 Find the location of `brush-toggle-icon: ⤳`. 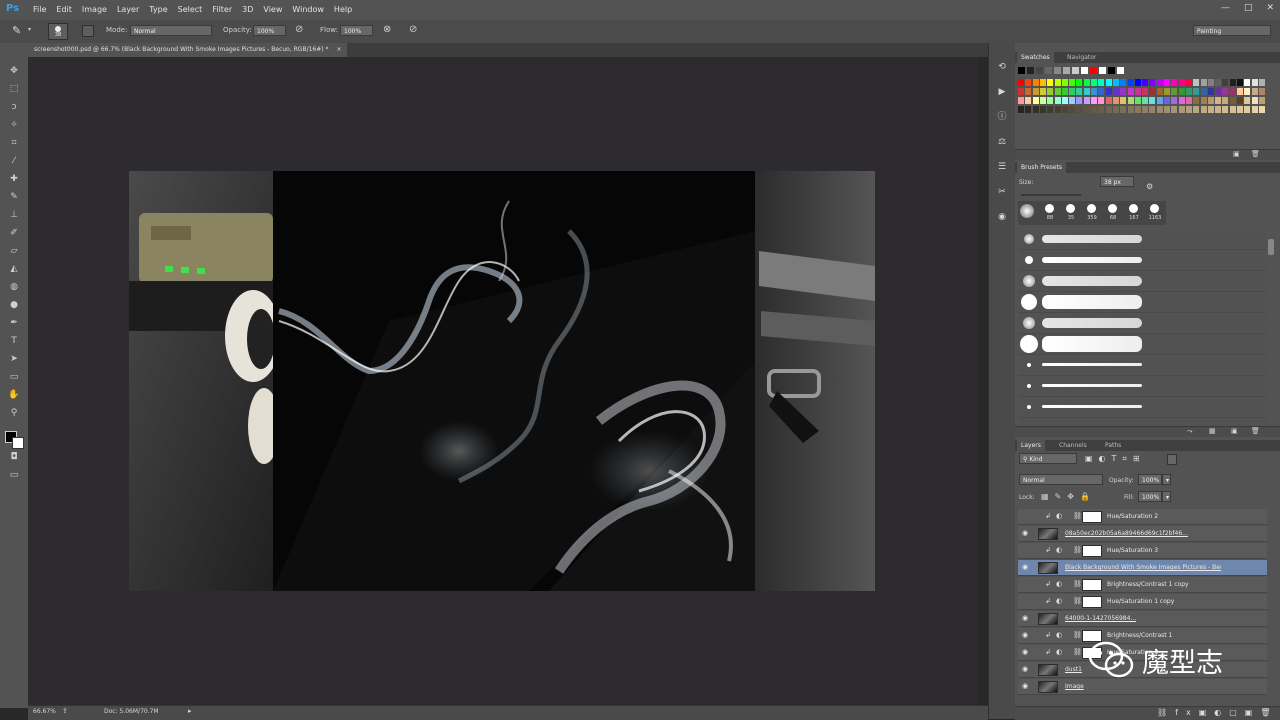

brush-toggle-icon: ⤳ is located at coordinates (1190, 431).